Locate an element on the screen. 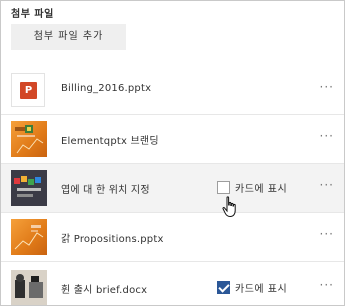 This screenshot has width=345, height=306. powerpoint-letter: P is located at coordinates (28, 90).